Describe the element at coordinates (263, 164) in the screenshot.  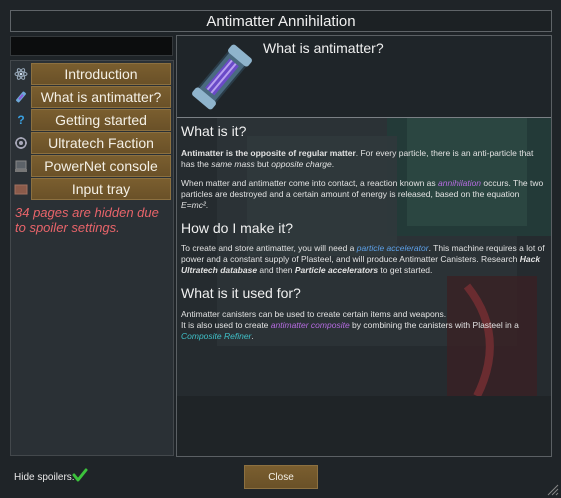
I see `text-span: but` at that location.